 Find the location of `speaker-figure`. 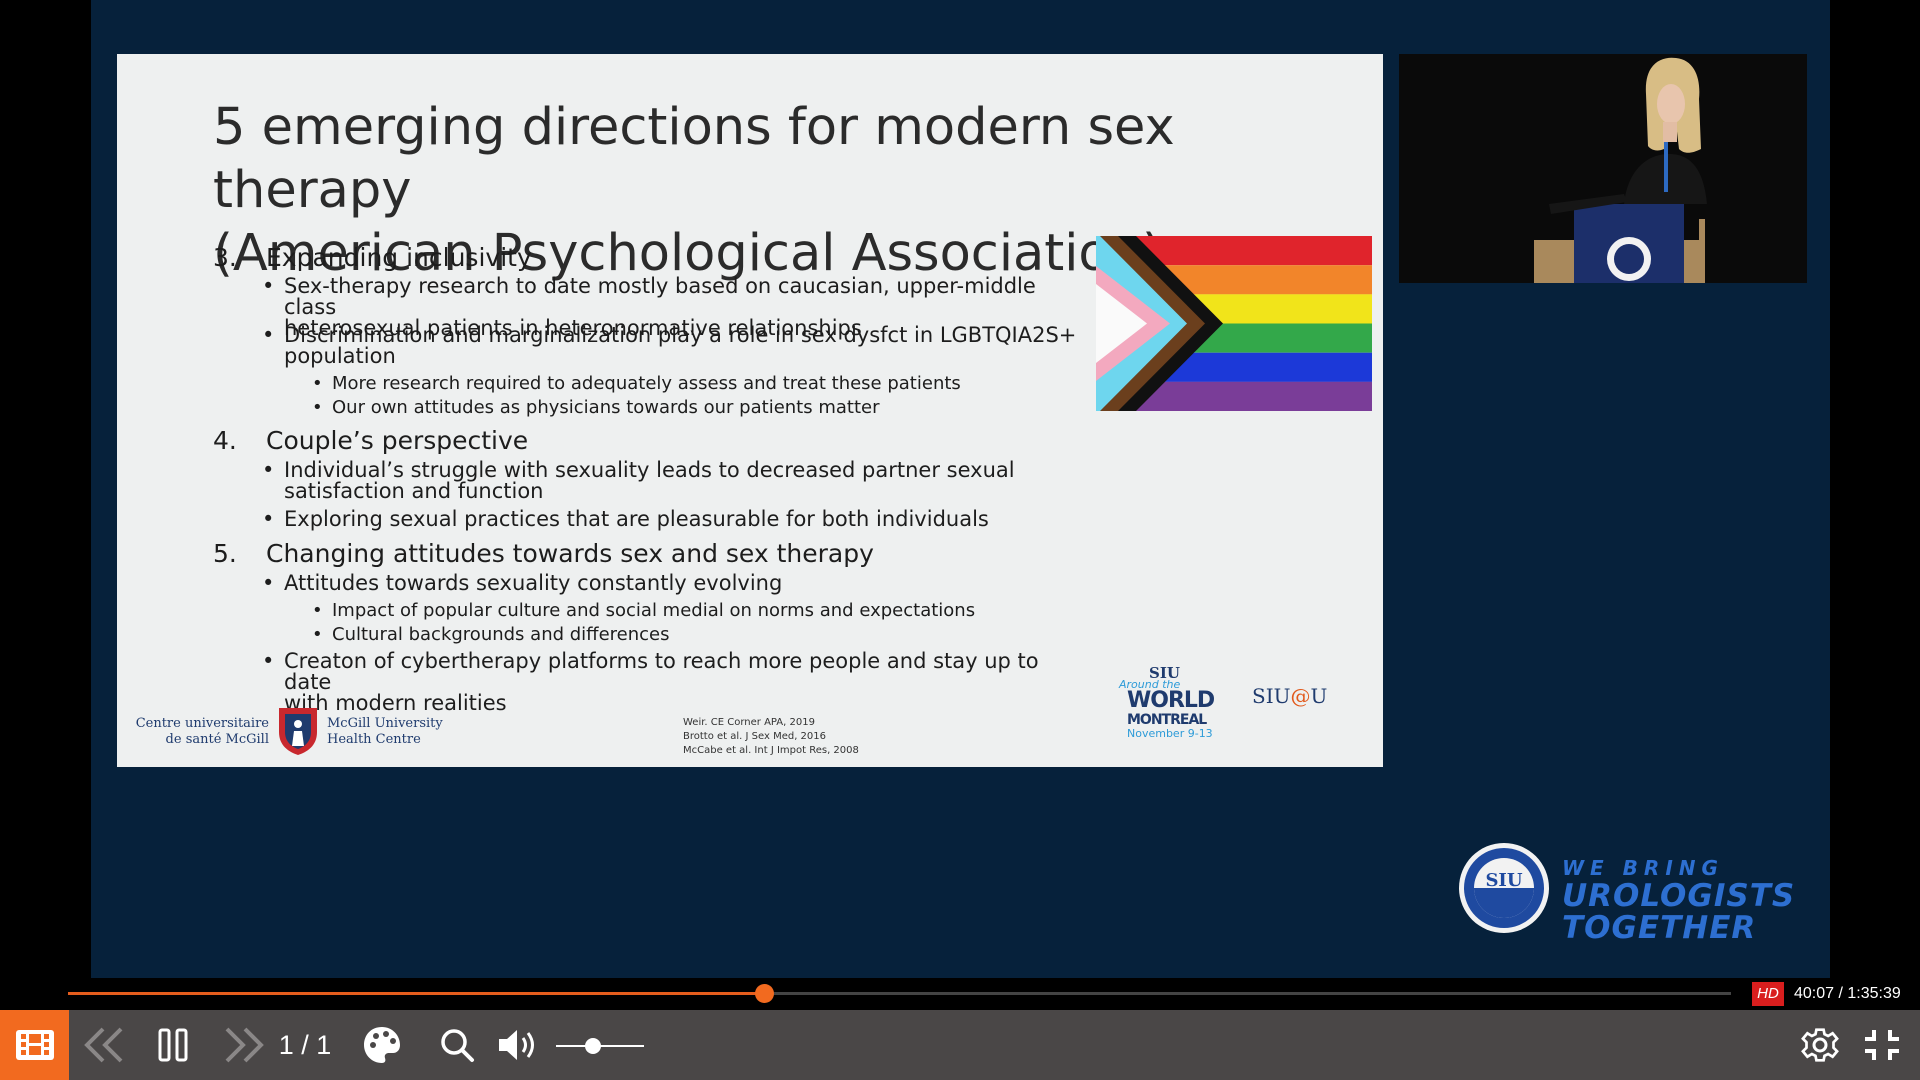

speaker-figure is located at coordinates (1603, 168).